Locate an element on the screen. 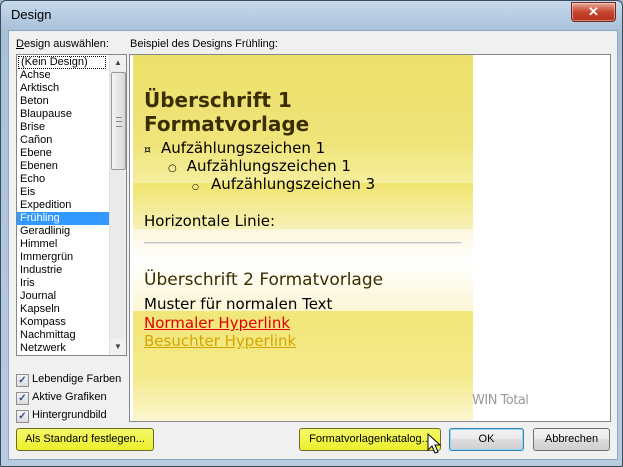 The height and width of the screenshot is (467, 623). heading2: Überschrift 2 Formatvorlage is located at coordinates (264, 280).